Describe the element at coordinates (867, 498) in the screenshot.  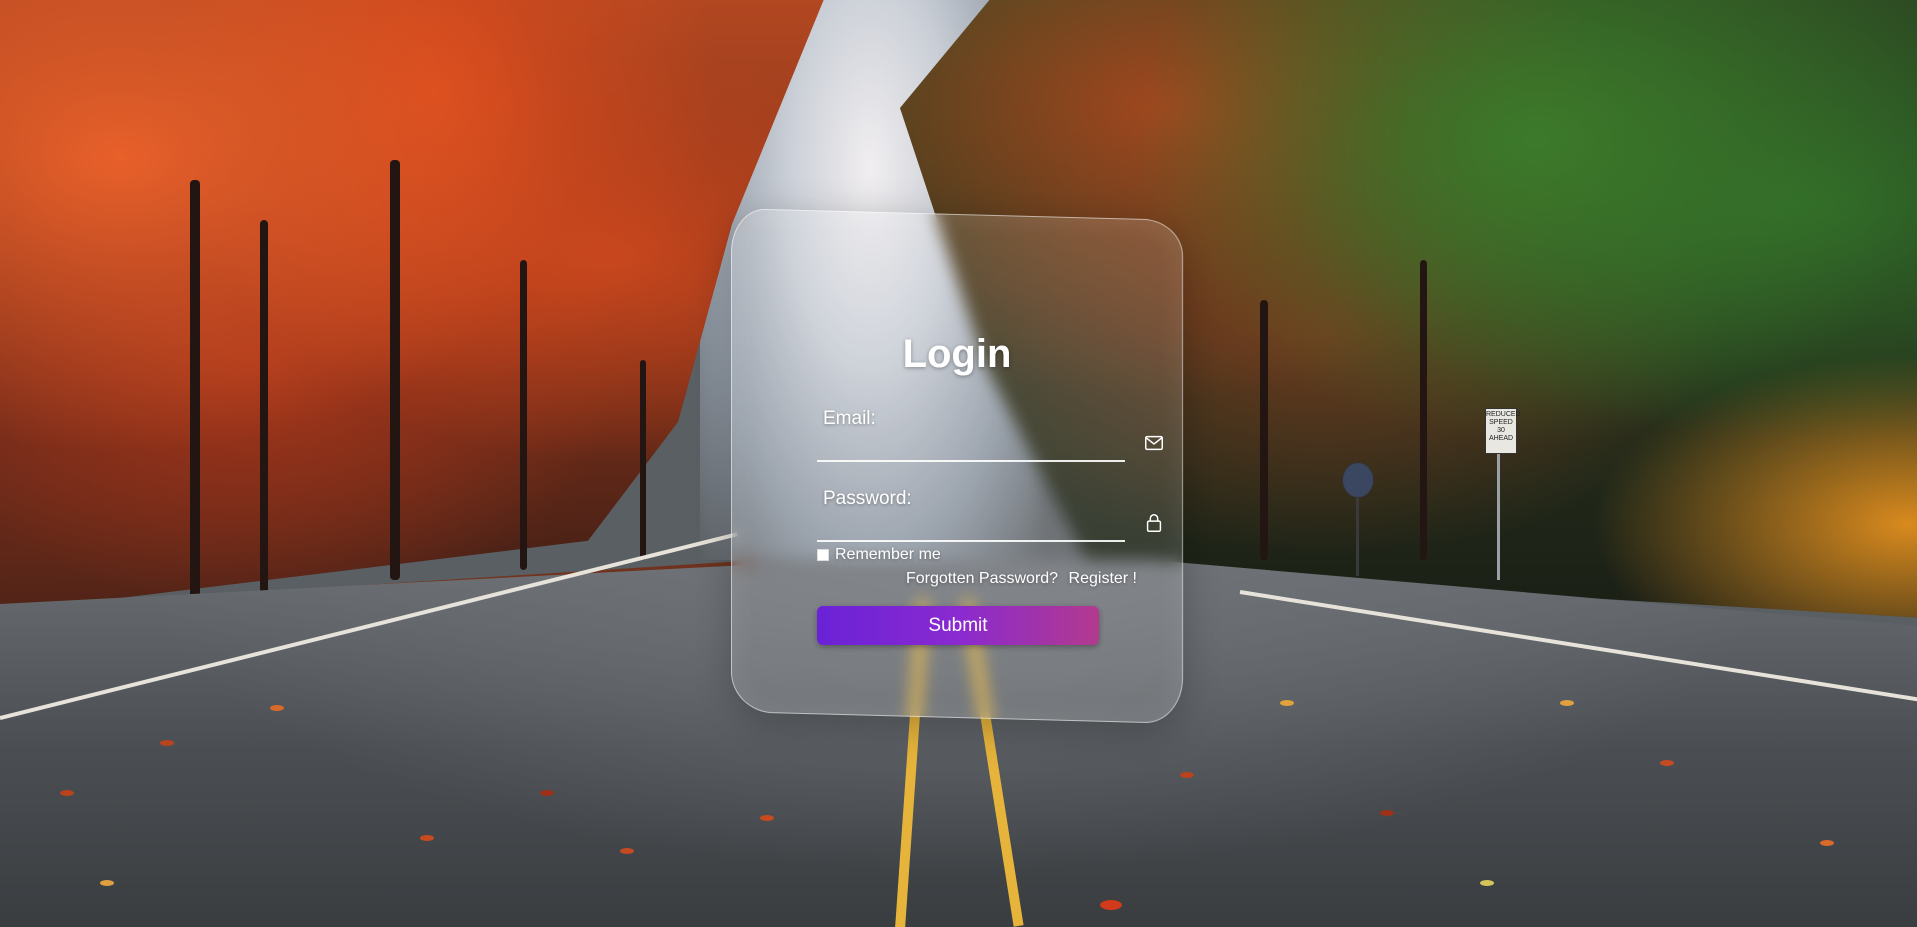
I see `password-label: Password:` at that location.